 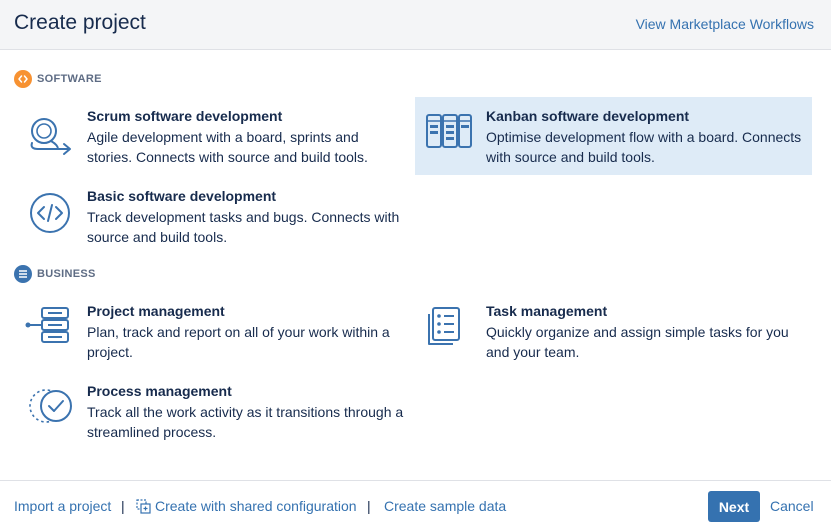 What do you see at coordinates (182, 196) in the screenshot?
I see `template-title: Basic software development` at bounding box center [182, 196].